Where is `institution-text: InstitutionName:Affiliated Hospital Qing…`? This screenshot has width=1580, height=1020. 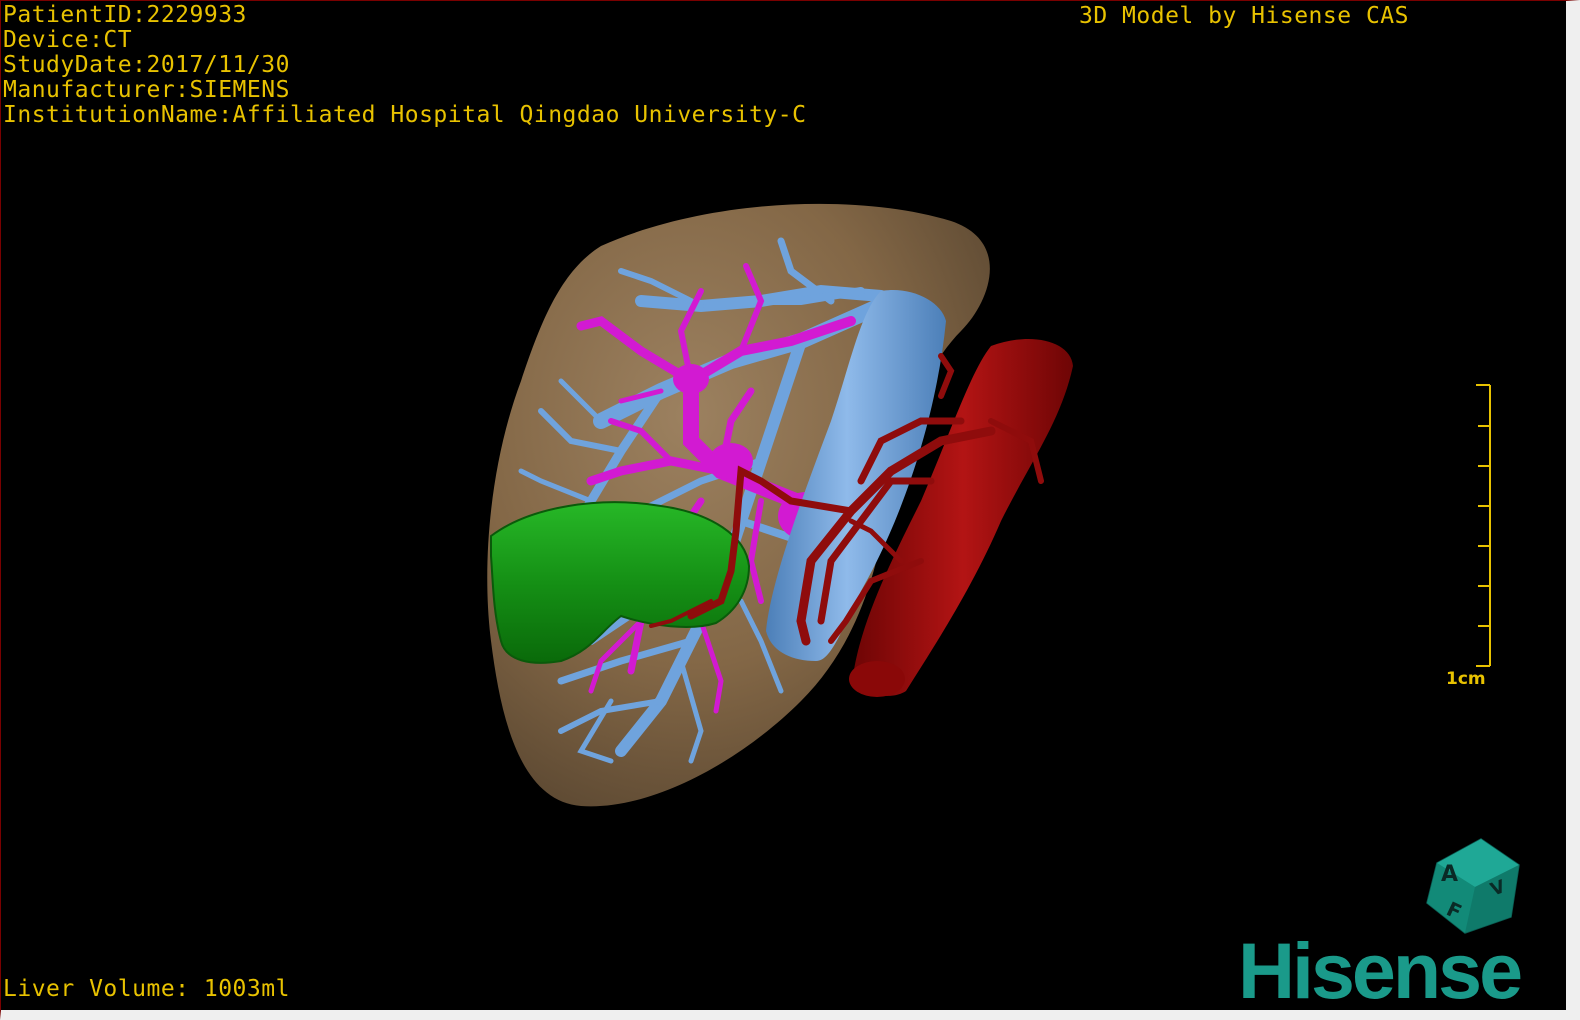
institution-text: InstitutionName:Affiliated Hospital Qing… is located at coordinates (405, 115).